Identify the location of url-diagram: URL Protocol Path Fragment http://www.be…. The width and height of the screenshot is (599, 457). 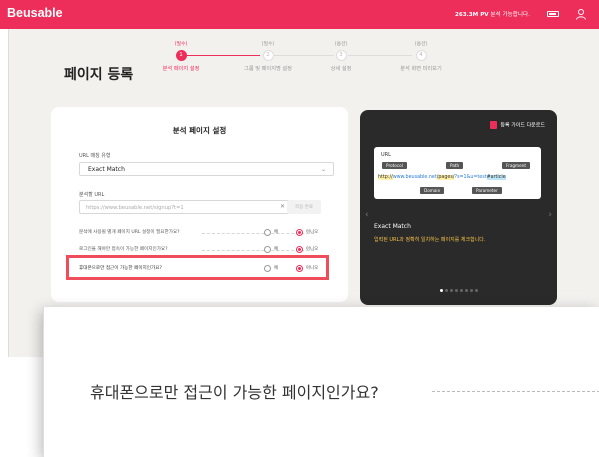
(457, 173).